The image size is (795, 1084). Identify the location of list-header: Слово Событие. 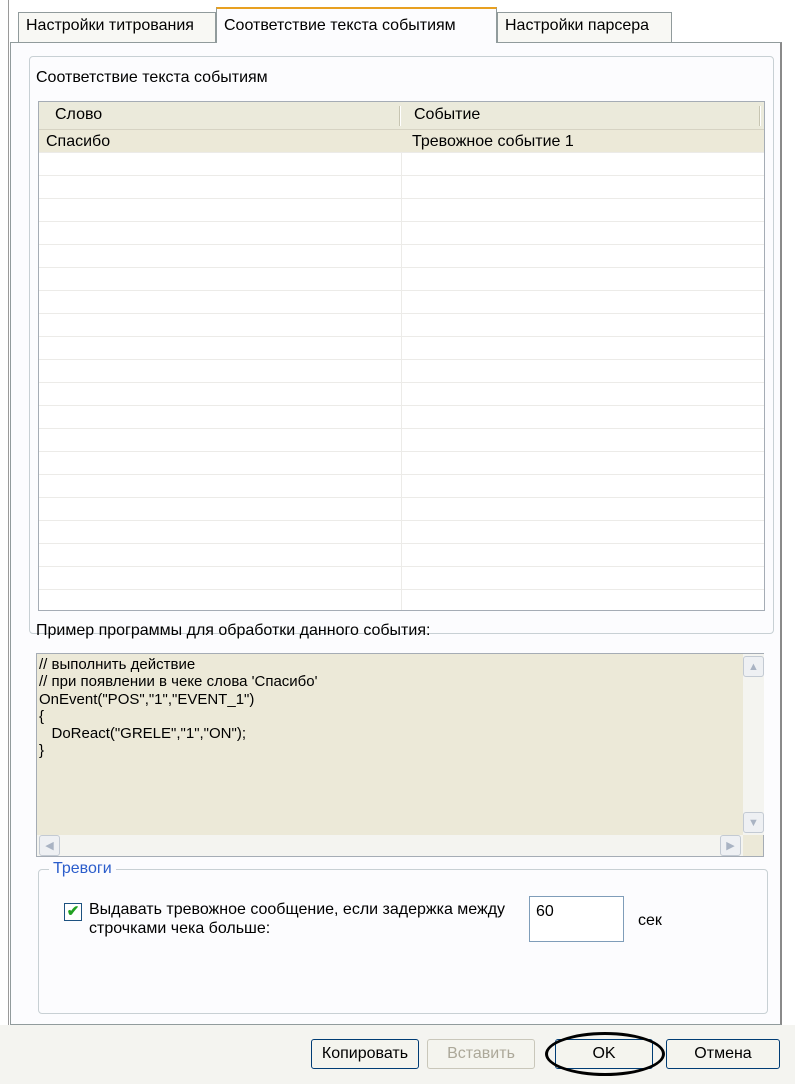
(401, 116).